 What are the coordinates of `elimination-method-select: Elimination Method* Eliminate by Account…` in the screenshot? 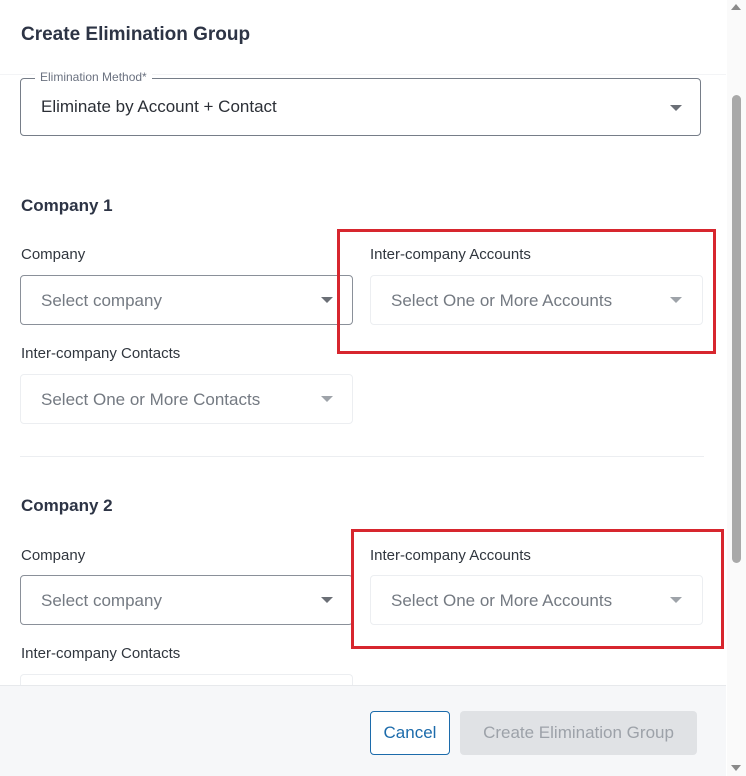 It's located at (360, 103).